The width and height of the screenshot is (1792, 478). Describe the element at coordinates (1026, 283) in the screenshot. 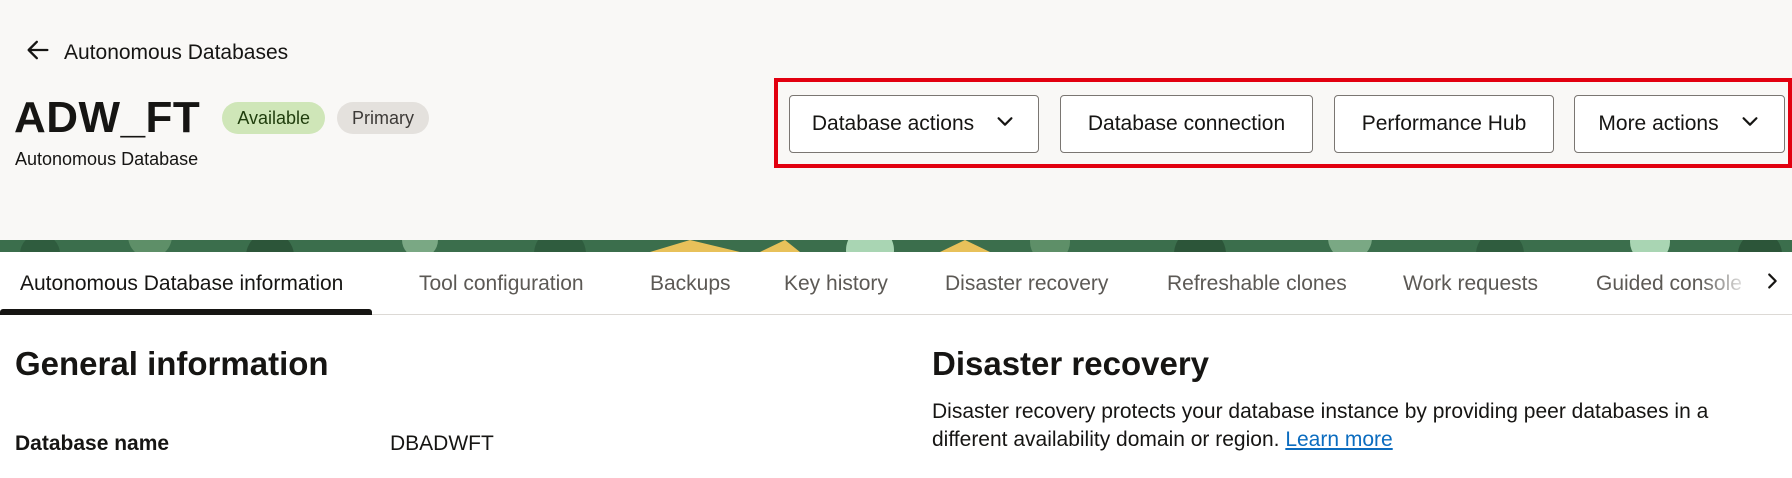

I see `tab-disaster-recovery: Disaster recovery` at that location.